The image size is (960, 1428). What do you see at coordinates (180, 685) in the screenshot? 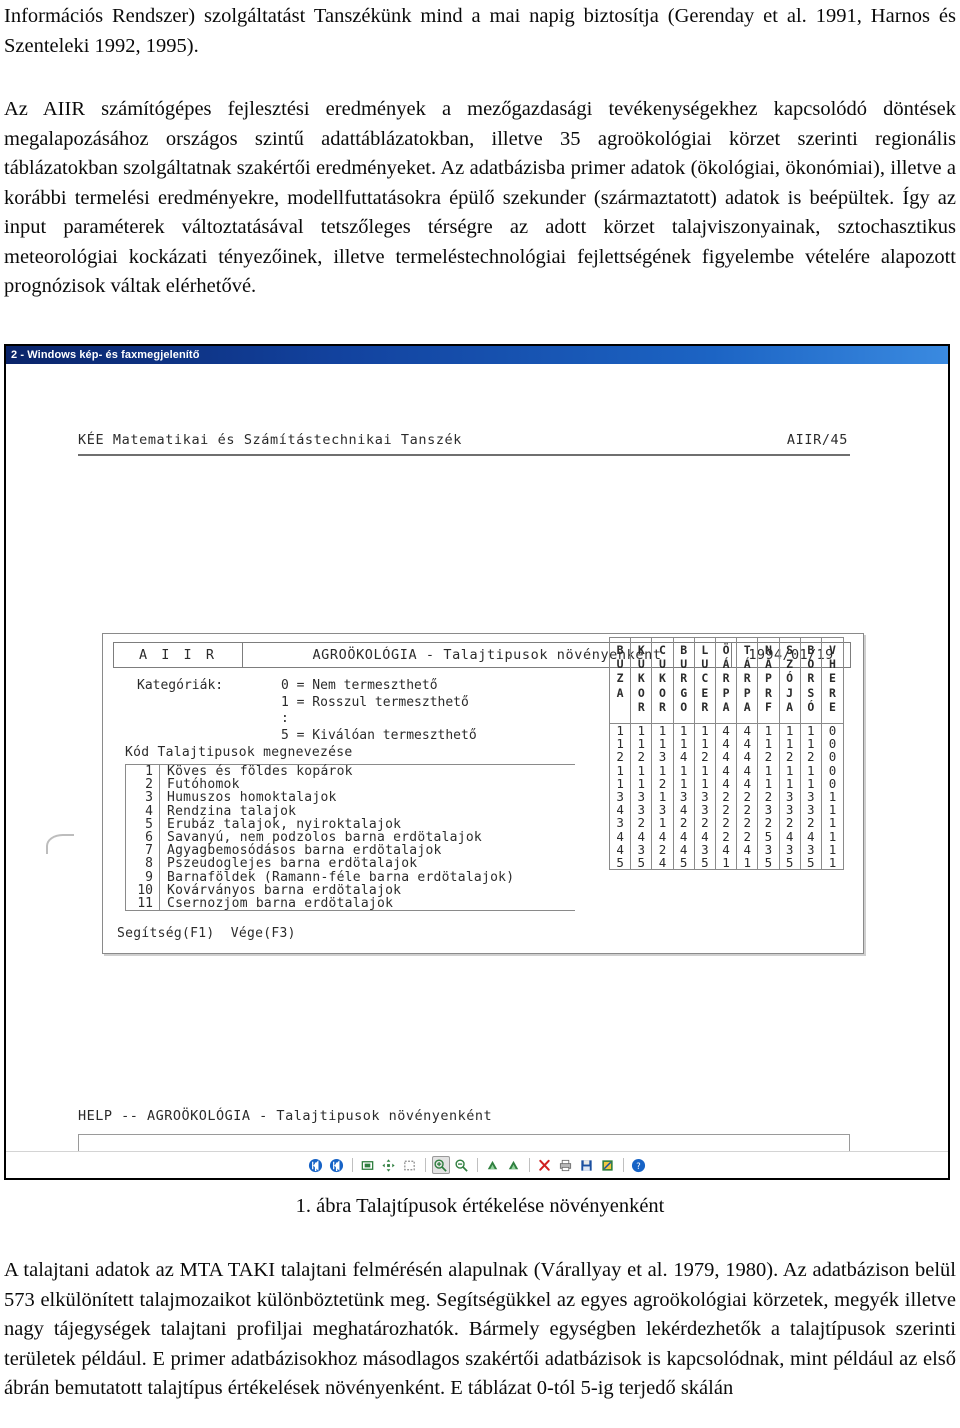
I see `legend-label: Kategóriák:` at bounding box center [180, 685].